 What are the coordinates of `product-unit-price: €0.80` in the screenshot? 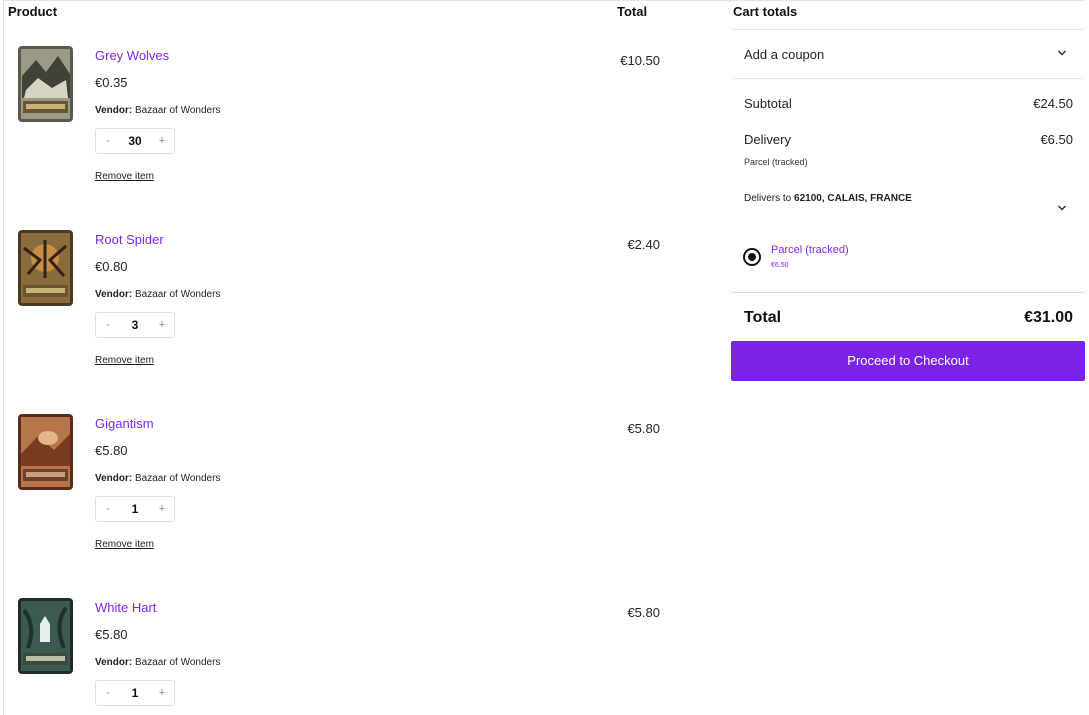 It's located at (111, 266).